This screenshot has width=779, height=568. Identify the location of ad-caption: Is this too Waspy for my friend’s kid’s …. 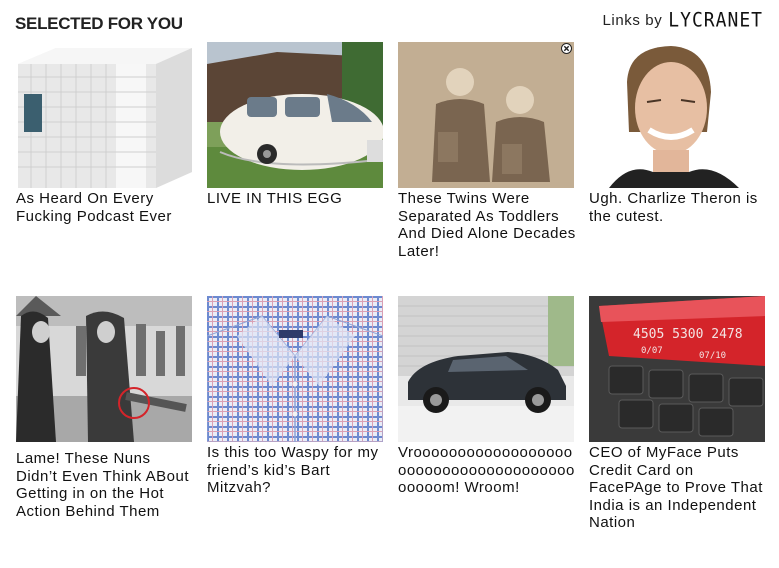
(296, 470).